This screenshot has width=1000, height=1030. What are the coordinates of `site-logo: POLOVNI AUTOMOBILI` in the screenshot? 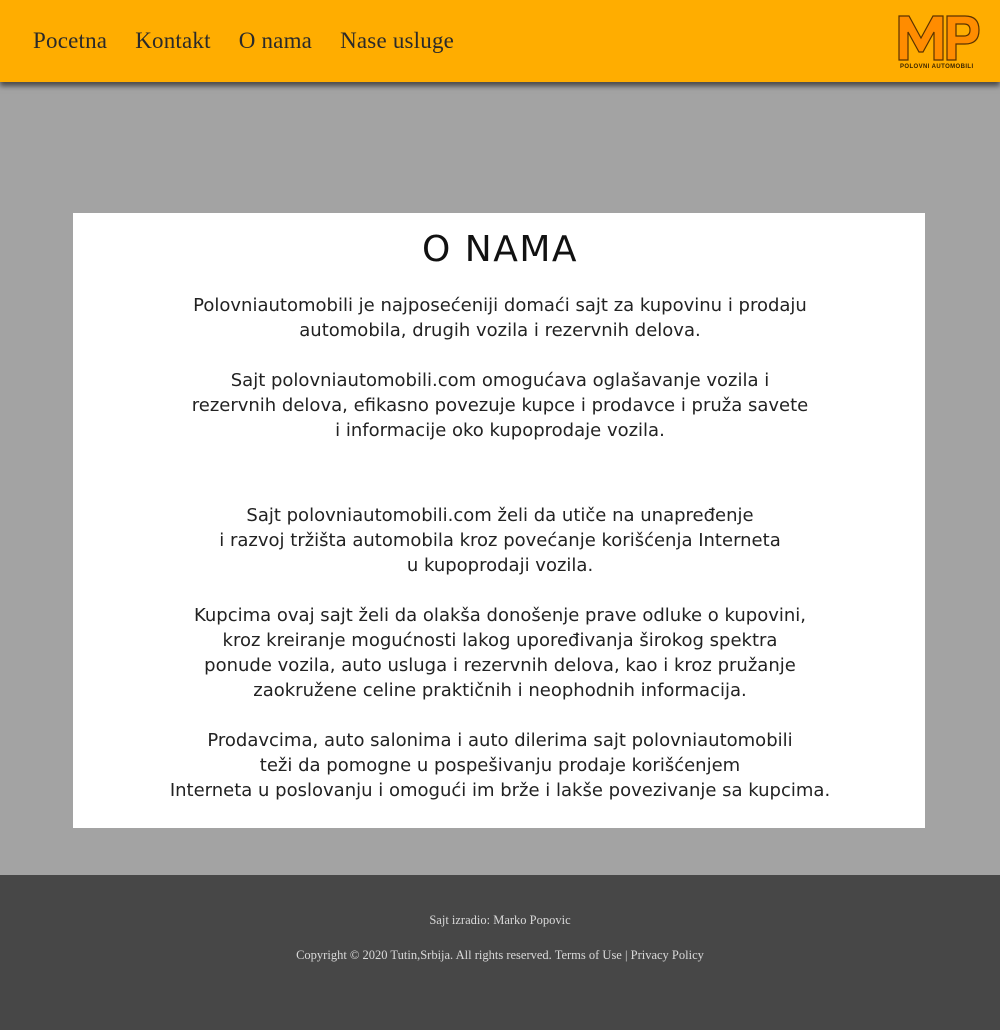 It's located at (938, 42).